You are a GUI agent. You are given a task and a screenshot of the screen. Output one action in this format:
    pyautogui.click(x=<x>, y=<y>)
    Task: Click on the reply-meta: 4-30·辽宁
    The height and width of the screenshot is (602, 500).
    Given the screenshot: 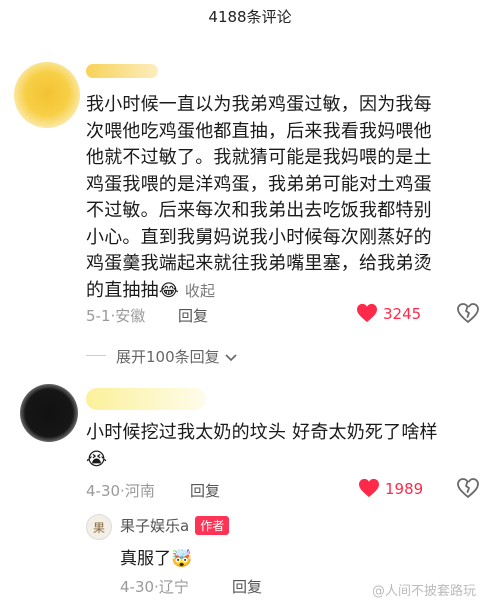 What is the action you would take?
    pyautogui.click(x=154, y=586)
    